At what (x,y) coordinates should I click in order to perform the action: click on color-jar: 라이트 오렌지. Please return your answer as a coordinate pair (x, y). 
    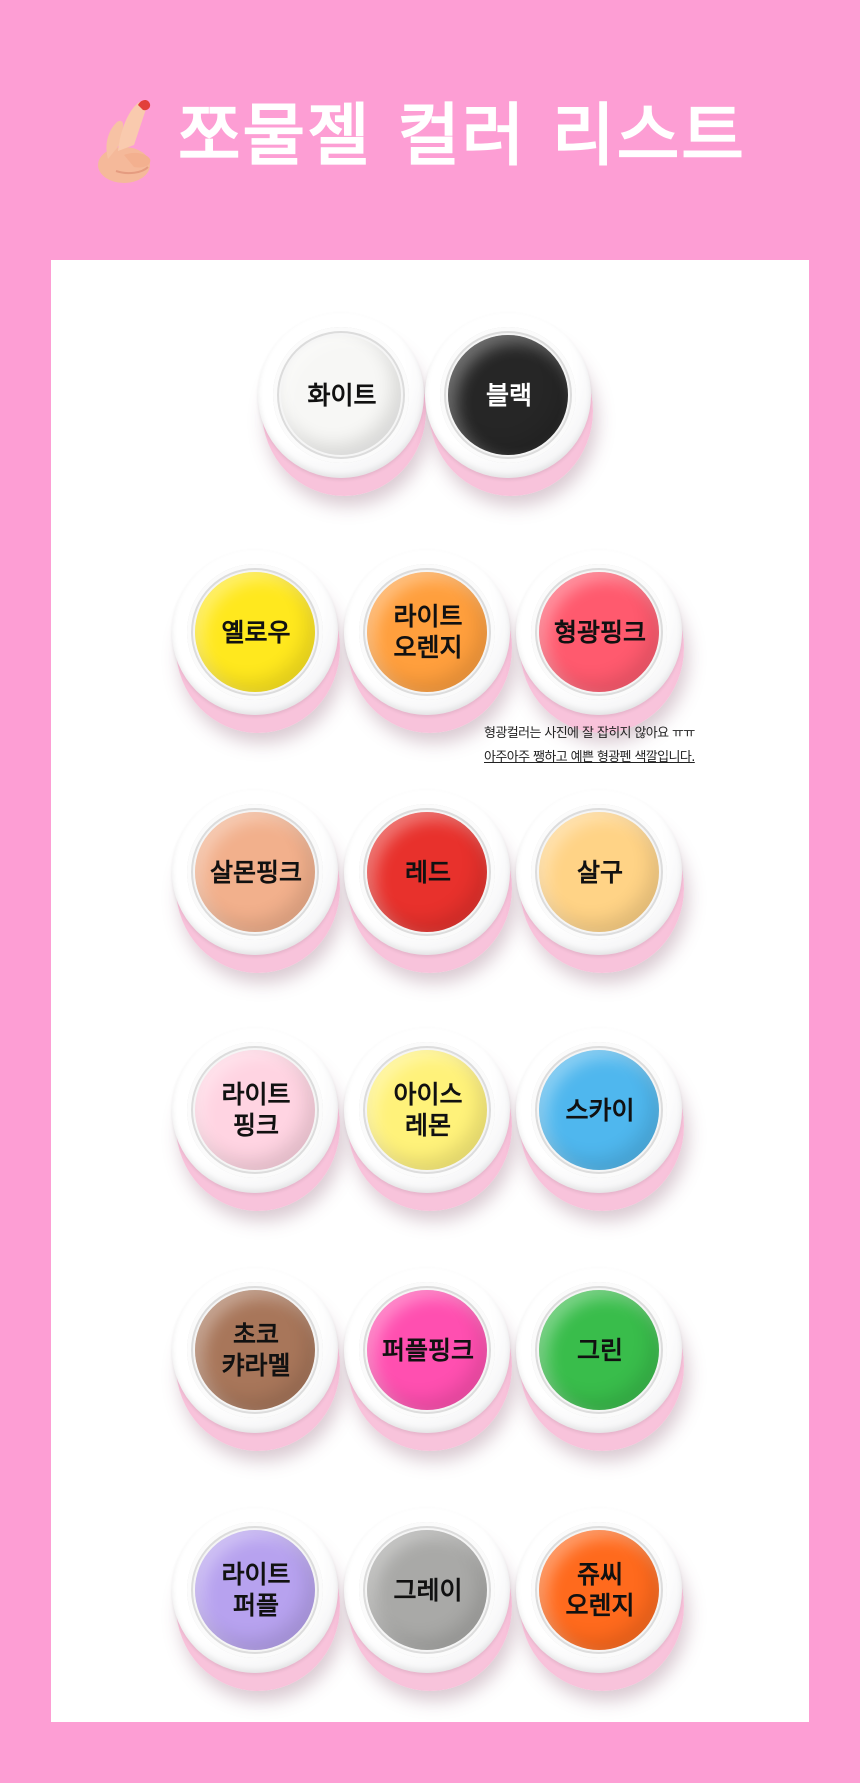
    Looking at the image, I should click on (428, 641).